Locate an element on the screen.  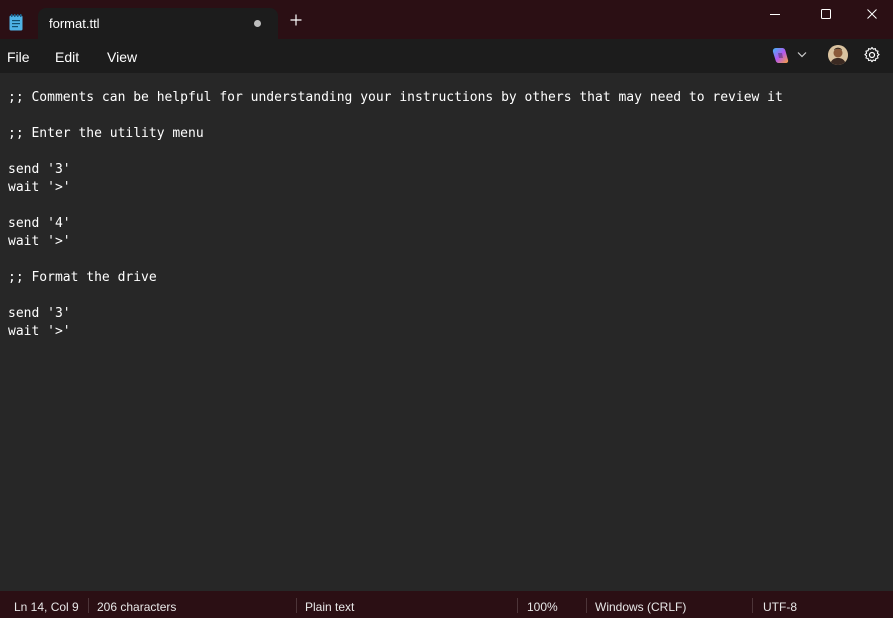
gear-icon is located at coordinates (872, 55).